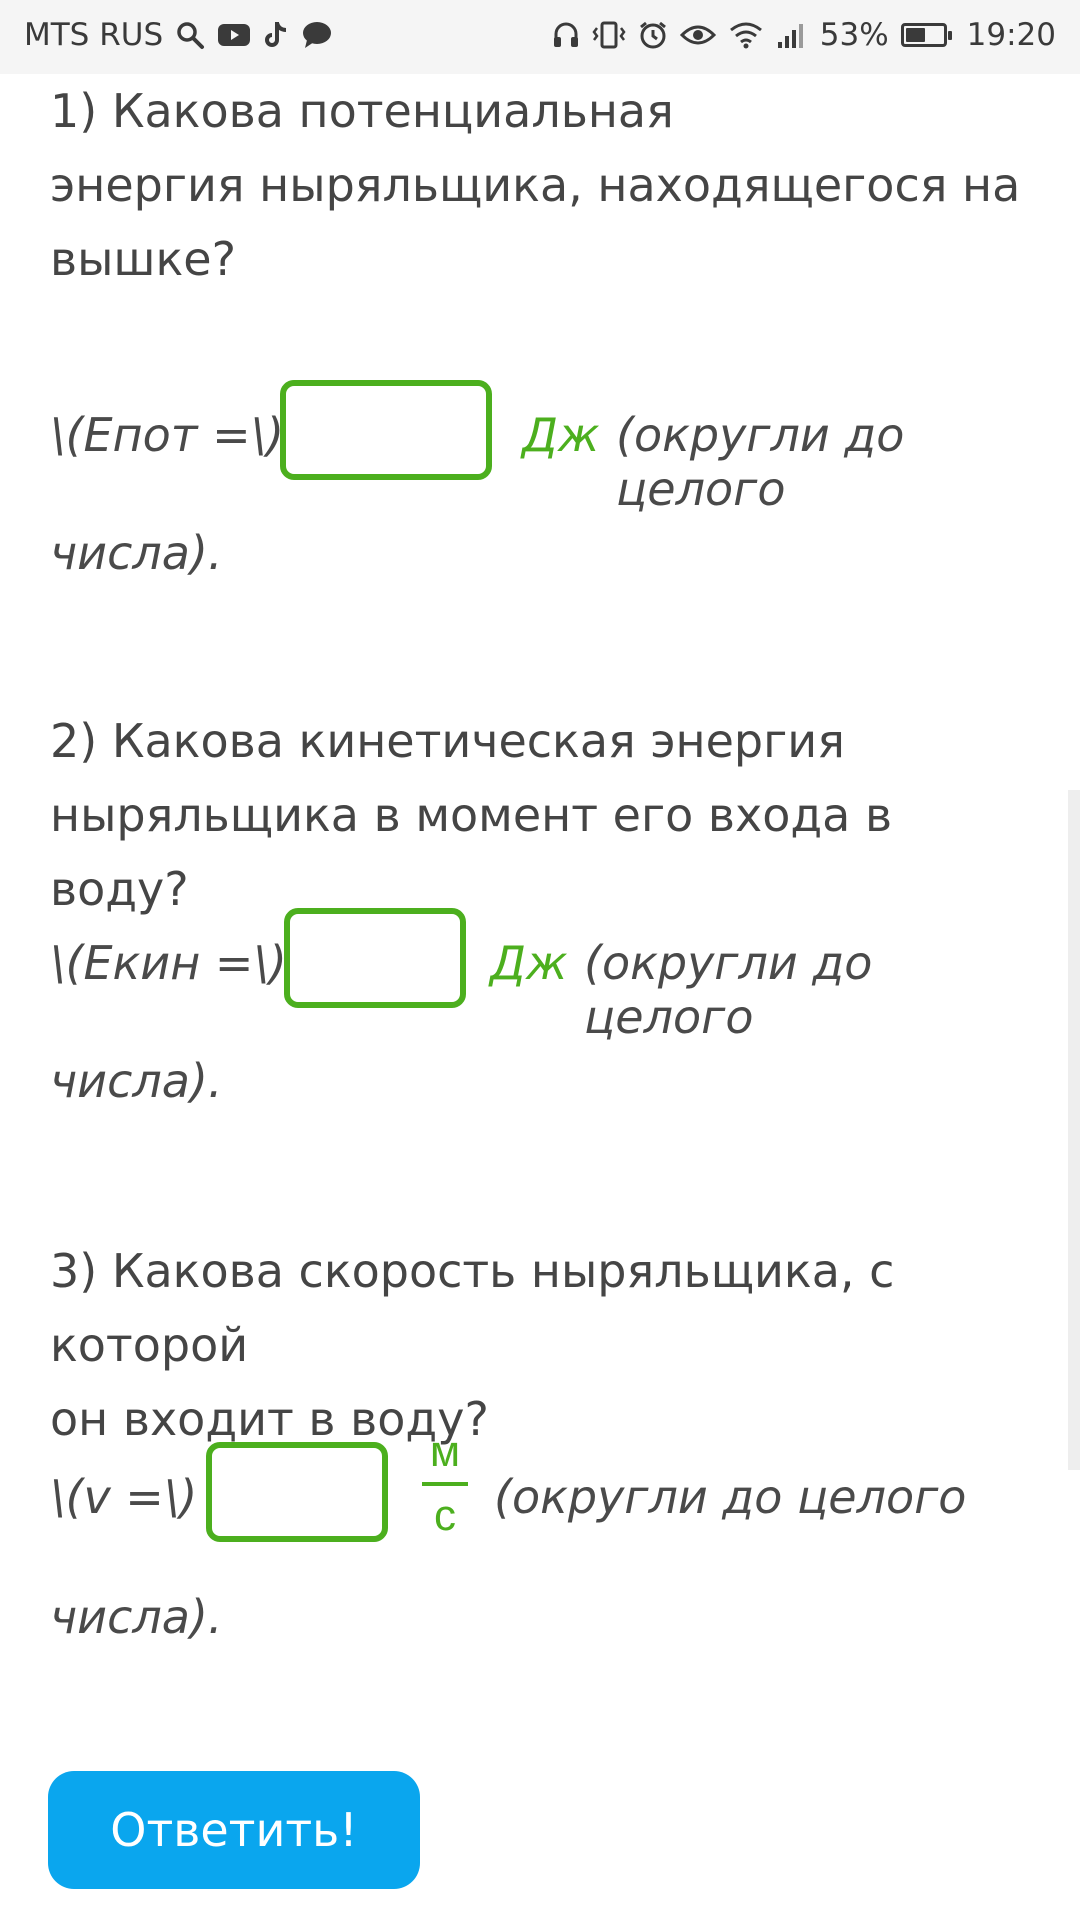 This screenshot has width=1080, height=1920. I want to click on answer-1-hint-continuation: числа)., so click(136, 553).